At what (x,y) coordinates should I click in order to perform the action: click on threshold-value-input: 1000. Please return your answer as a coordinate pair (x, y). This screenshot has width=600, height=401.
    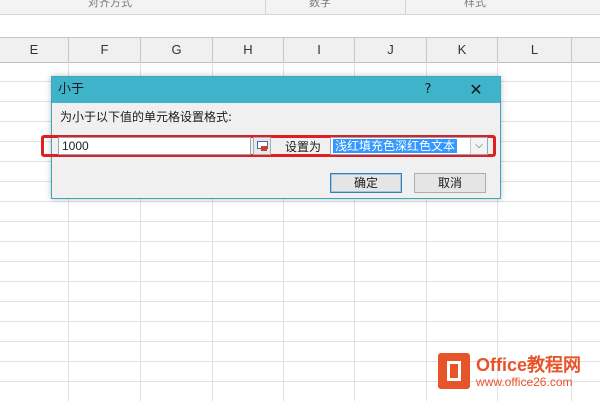
    Looking at the image, I should click on (154, 146).